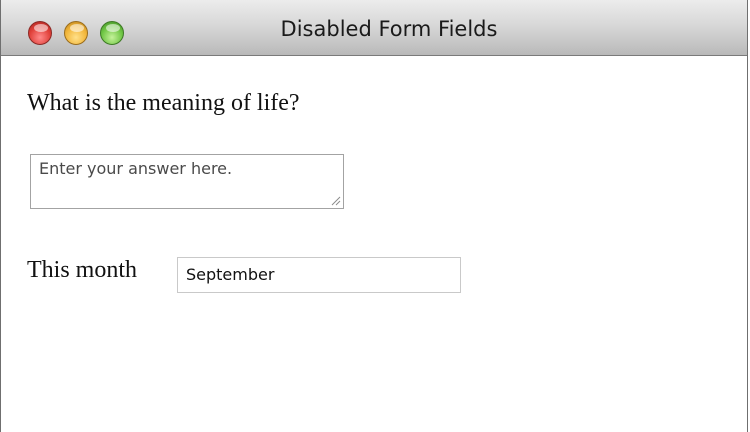  Describe the element at coordinates (136, 168) in the screenshot. I see `answer-placeholder: Enter your answer here.` at that location.